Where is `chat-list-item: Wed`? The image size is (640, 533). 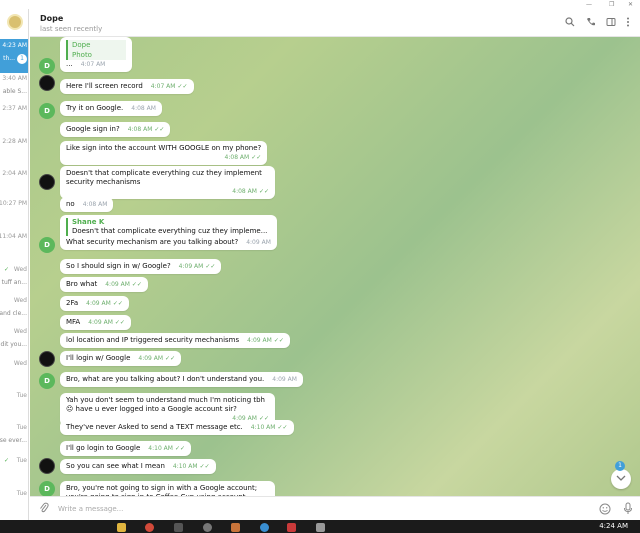 chat-list-item: Wed is located at coordinates (14, 374).